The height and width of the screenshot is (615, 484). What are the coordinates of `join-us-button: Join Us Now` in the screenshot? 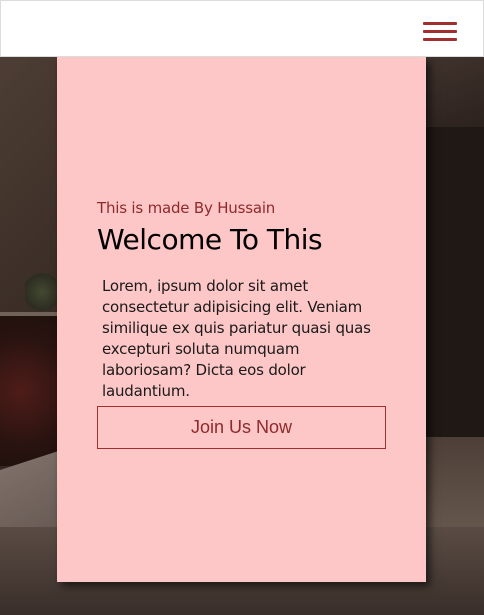 It's located at (241, 427).